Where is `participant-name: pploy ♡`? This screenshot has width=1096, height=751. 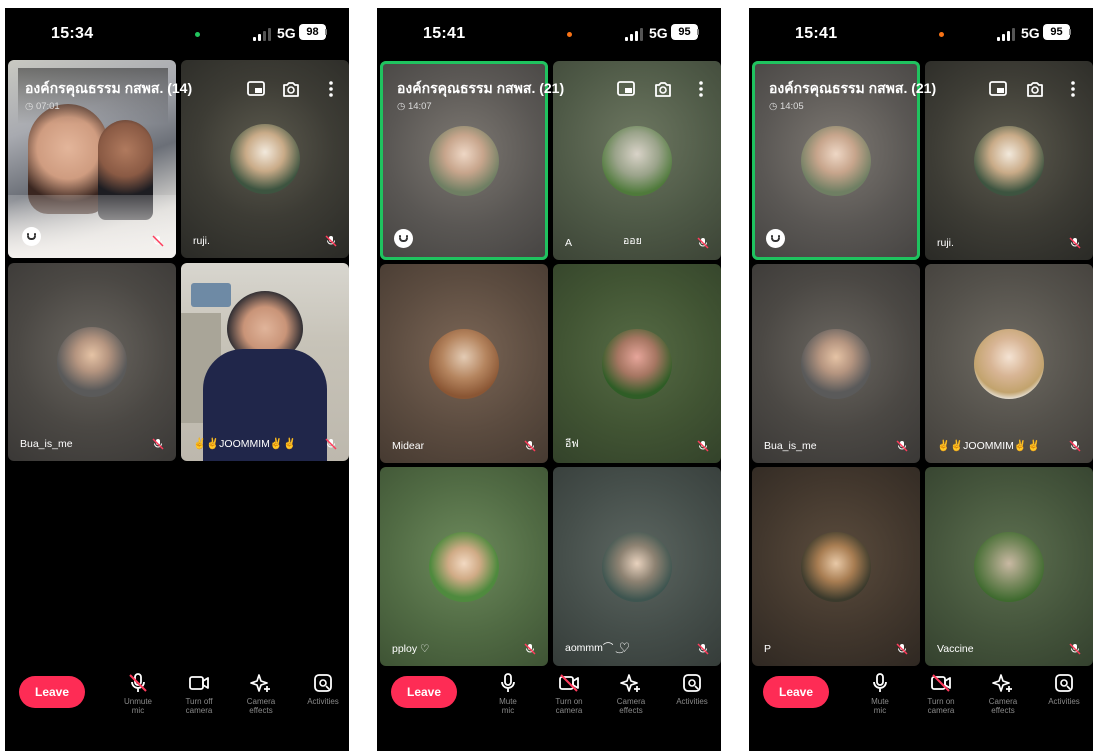 participant-name: pploy ♡ is located at coordinates (411, 649).